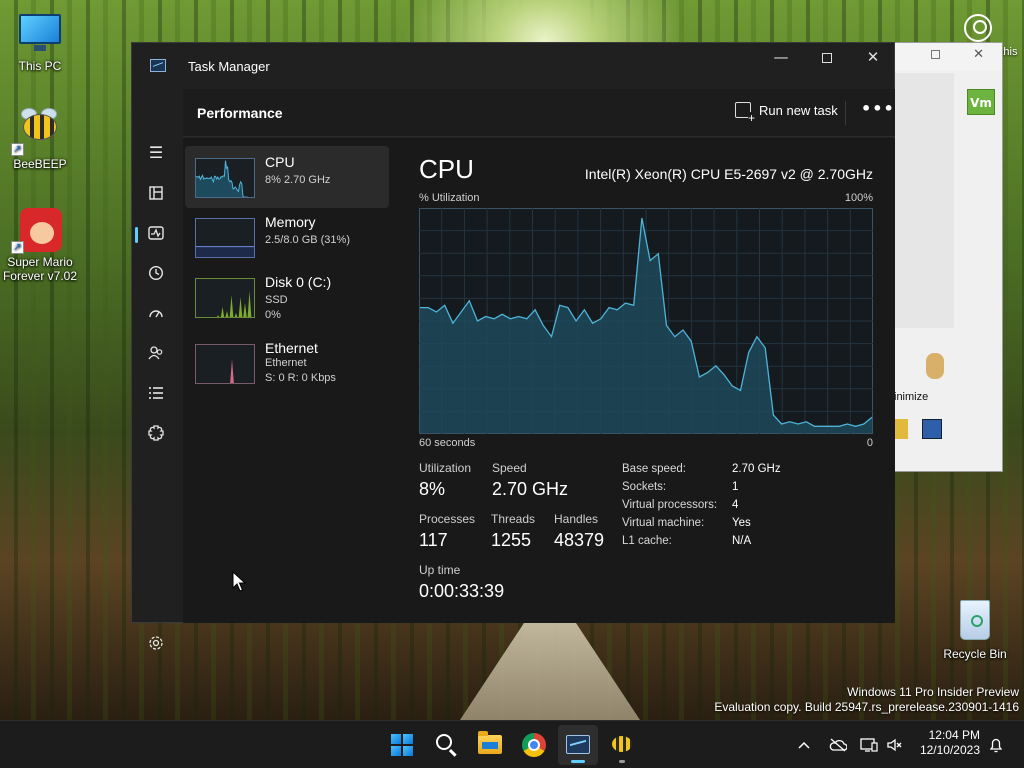 This screenshot has height=768, width=1024. I want to click on desktop-icon-recycle-bin: Recycle Bin, so click(975, 629).